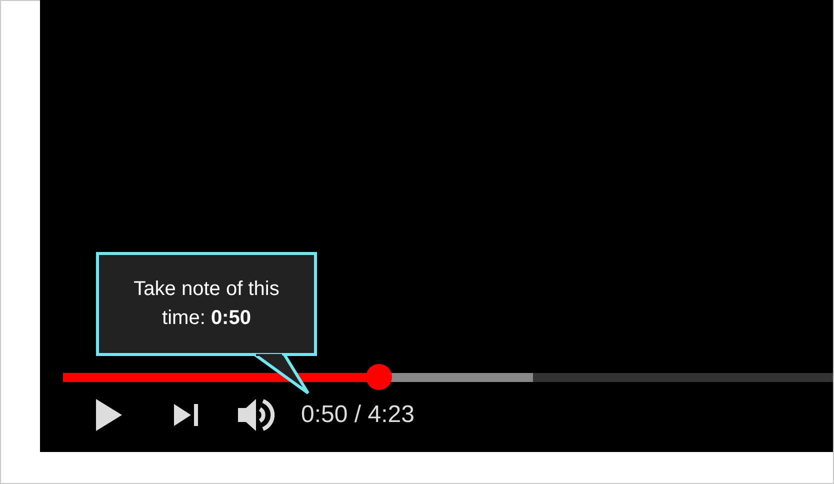  I want to click on play-button, so click(109, 415).